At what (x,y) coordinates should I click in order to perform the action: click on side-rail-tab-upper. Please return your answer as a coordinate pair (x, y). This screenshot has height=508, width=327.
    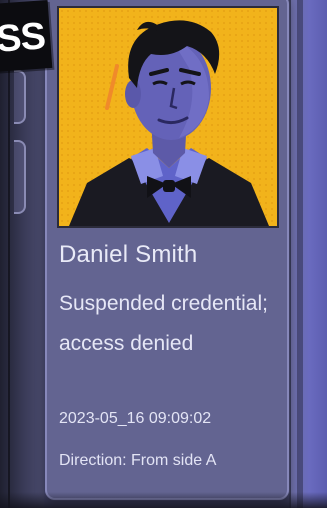
    Looking at the image, I should click on (20, 97).